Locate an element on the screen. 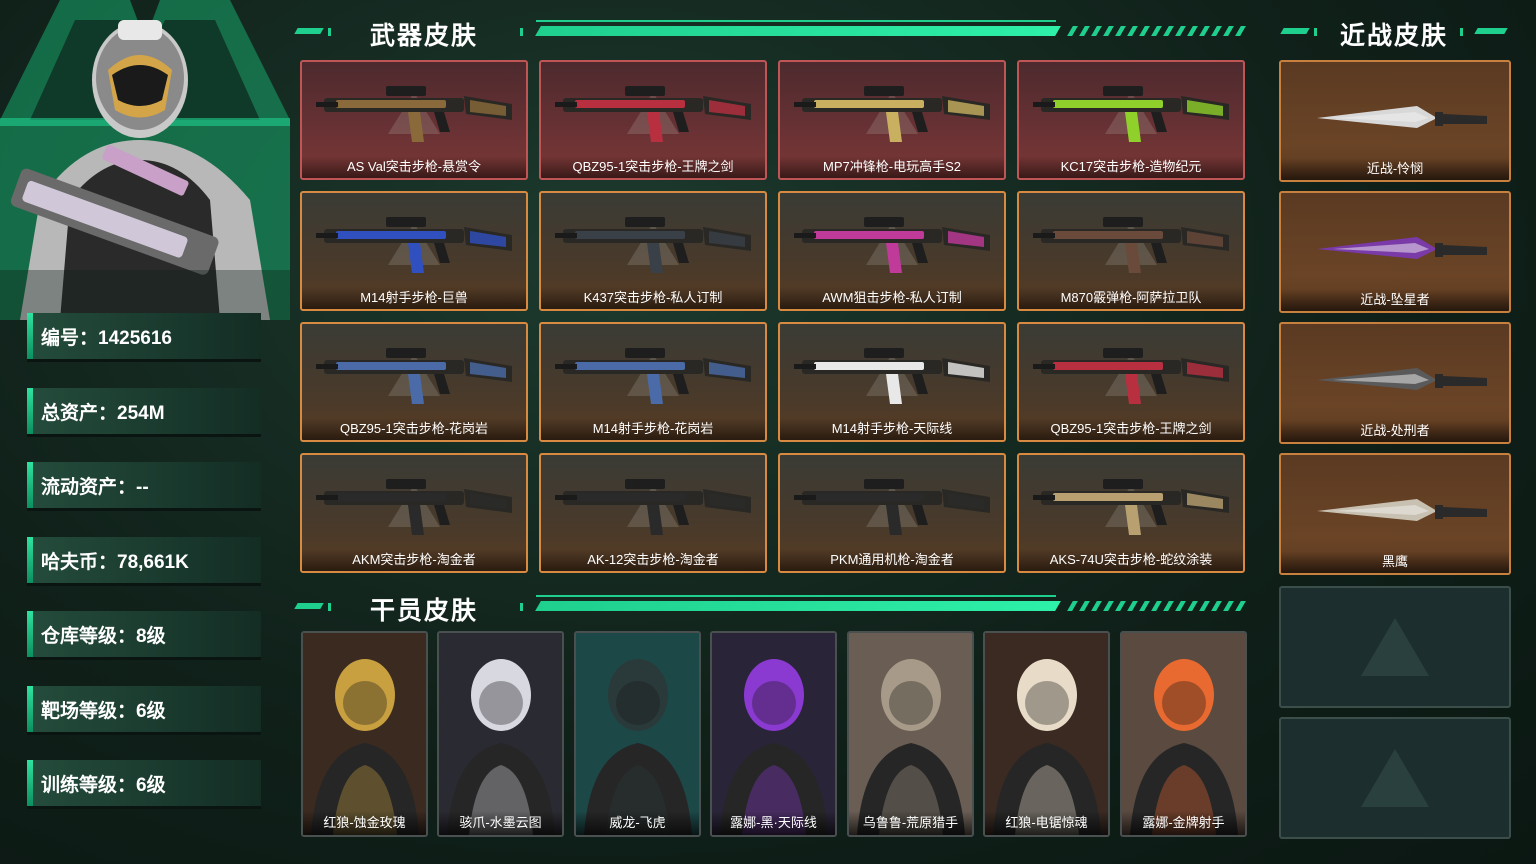 This screenshot has width=1536, height=864. stat-haf-coin-text: 哈夫币：78,661K is located at coordinates (115, 562).